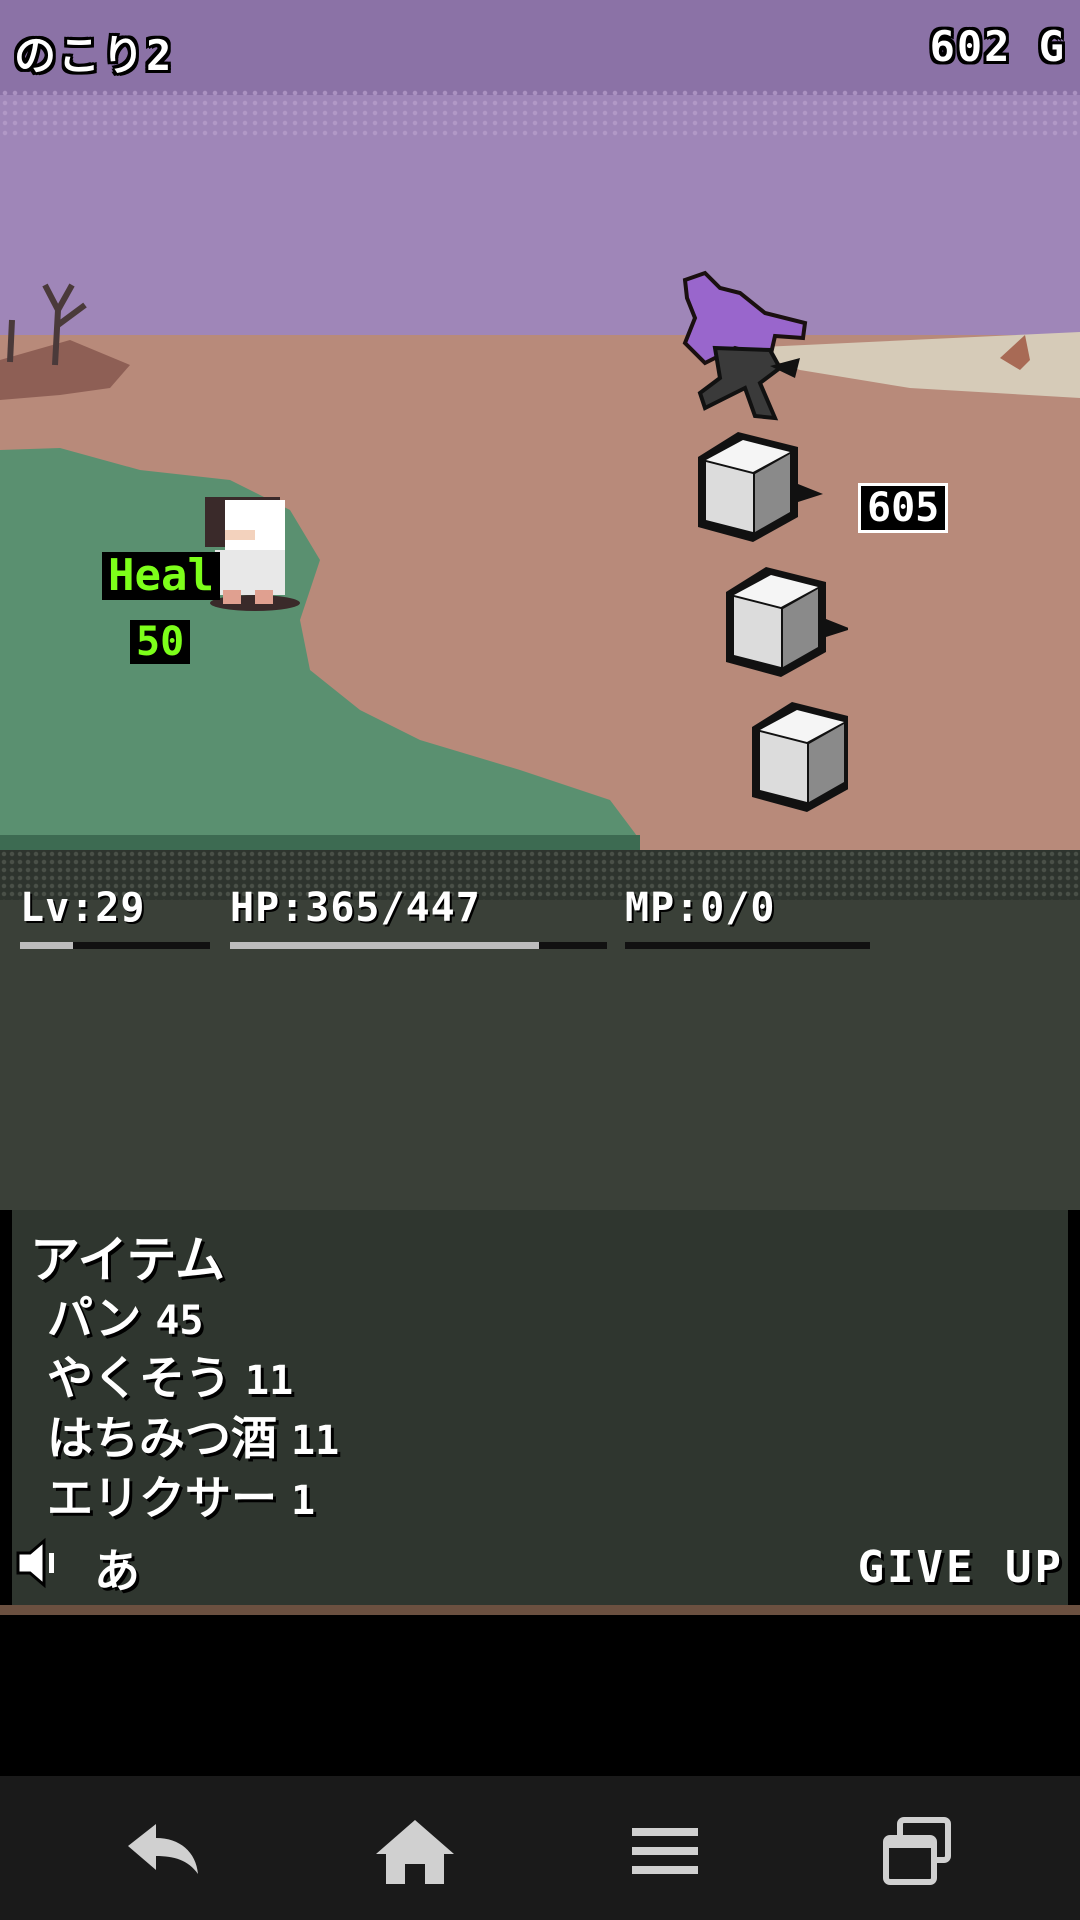 This screenshot has width=1080, height=1920. Describe the element at coordinates (540, 1610) in the screenshot. I see `panel-border` at that location.